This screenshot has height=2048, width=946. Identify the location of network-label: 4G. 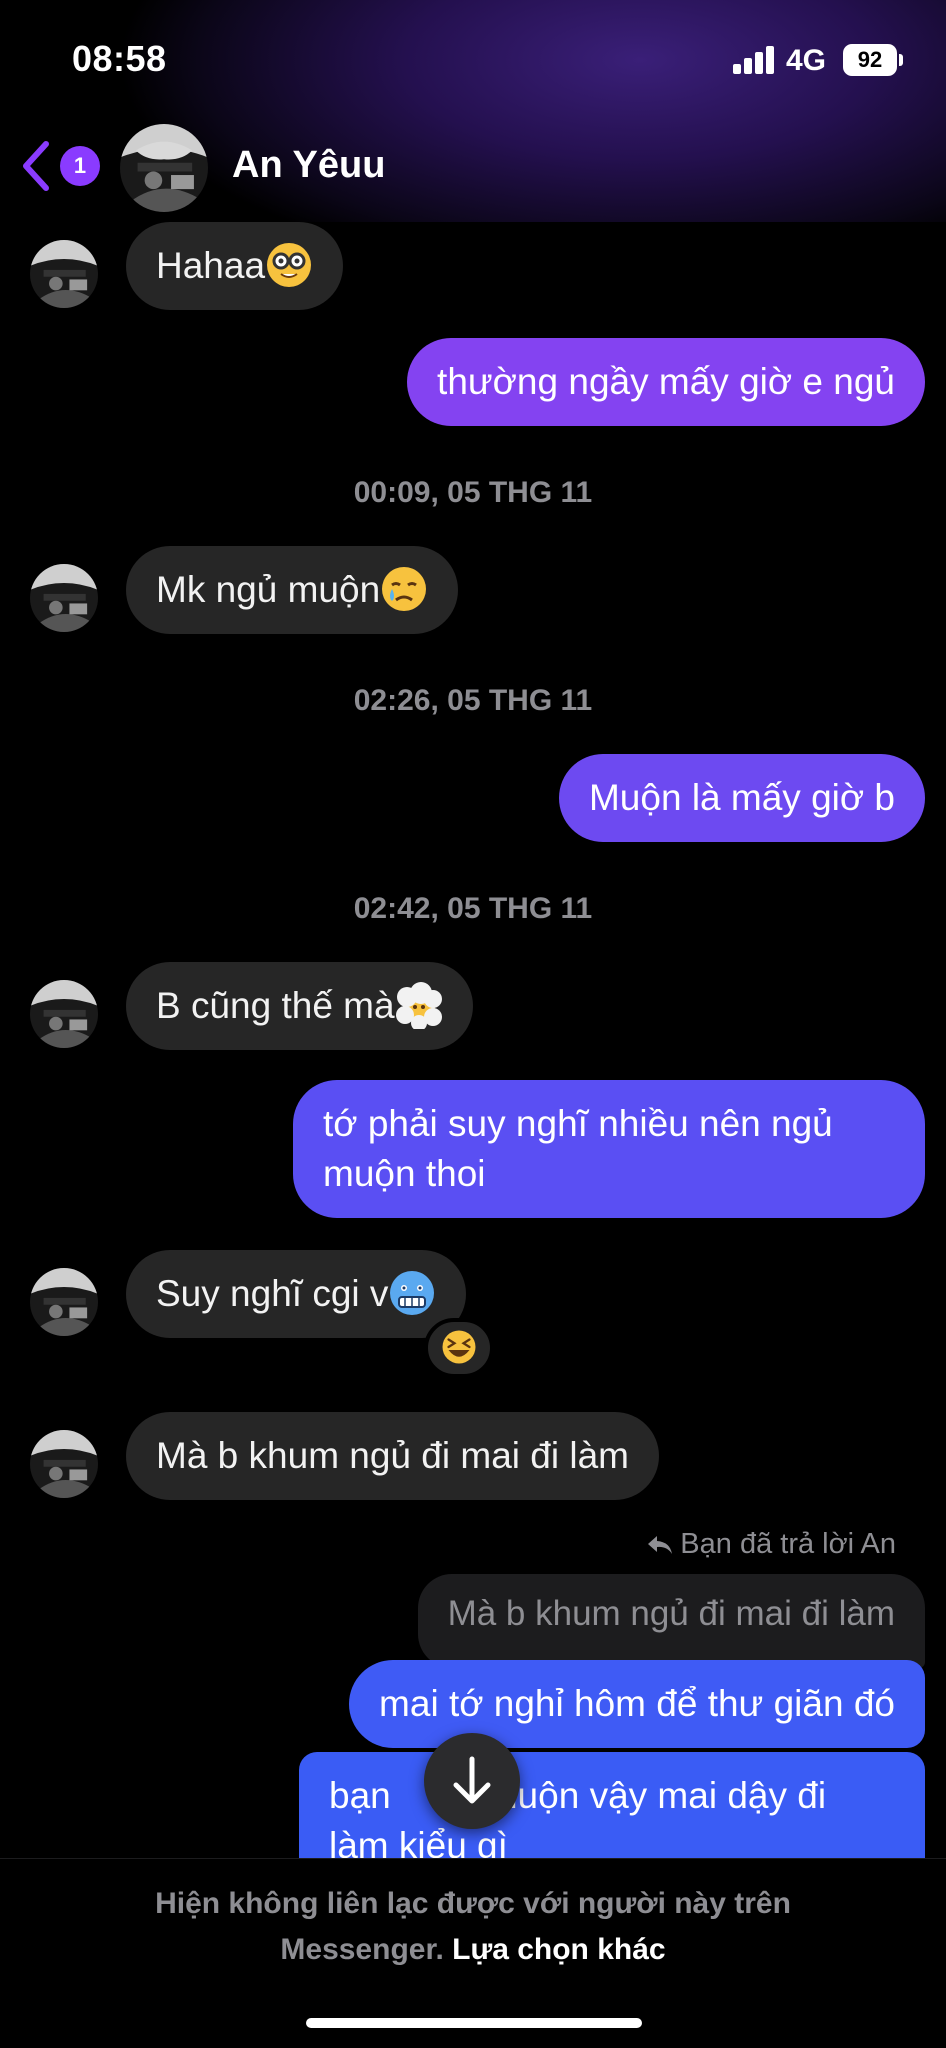
(806, 60).